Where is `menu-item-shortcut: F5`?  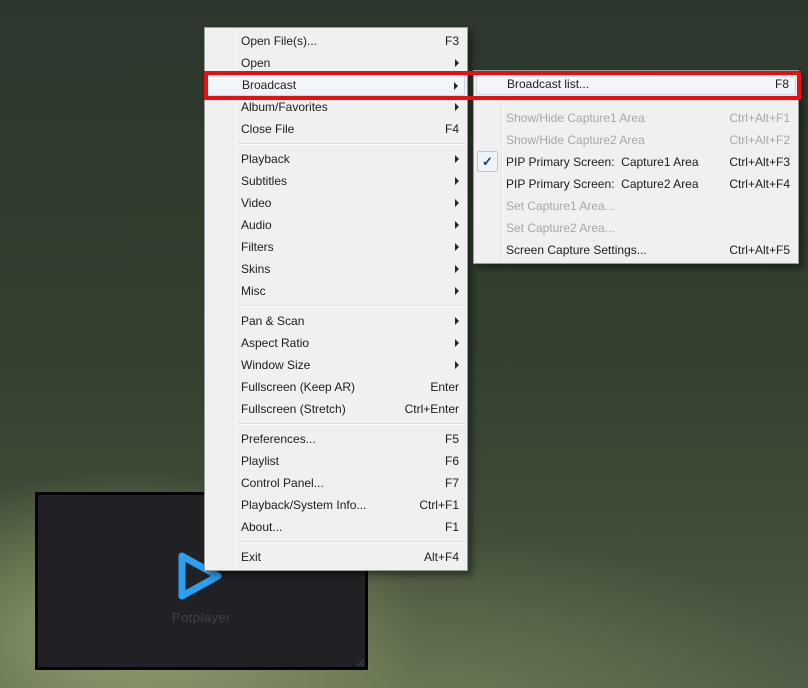 menu-item-shortcut: F5 is located at coordinates (451, 439).